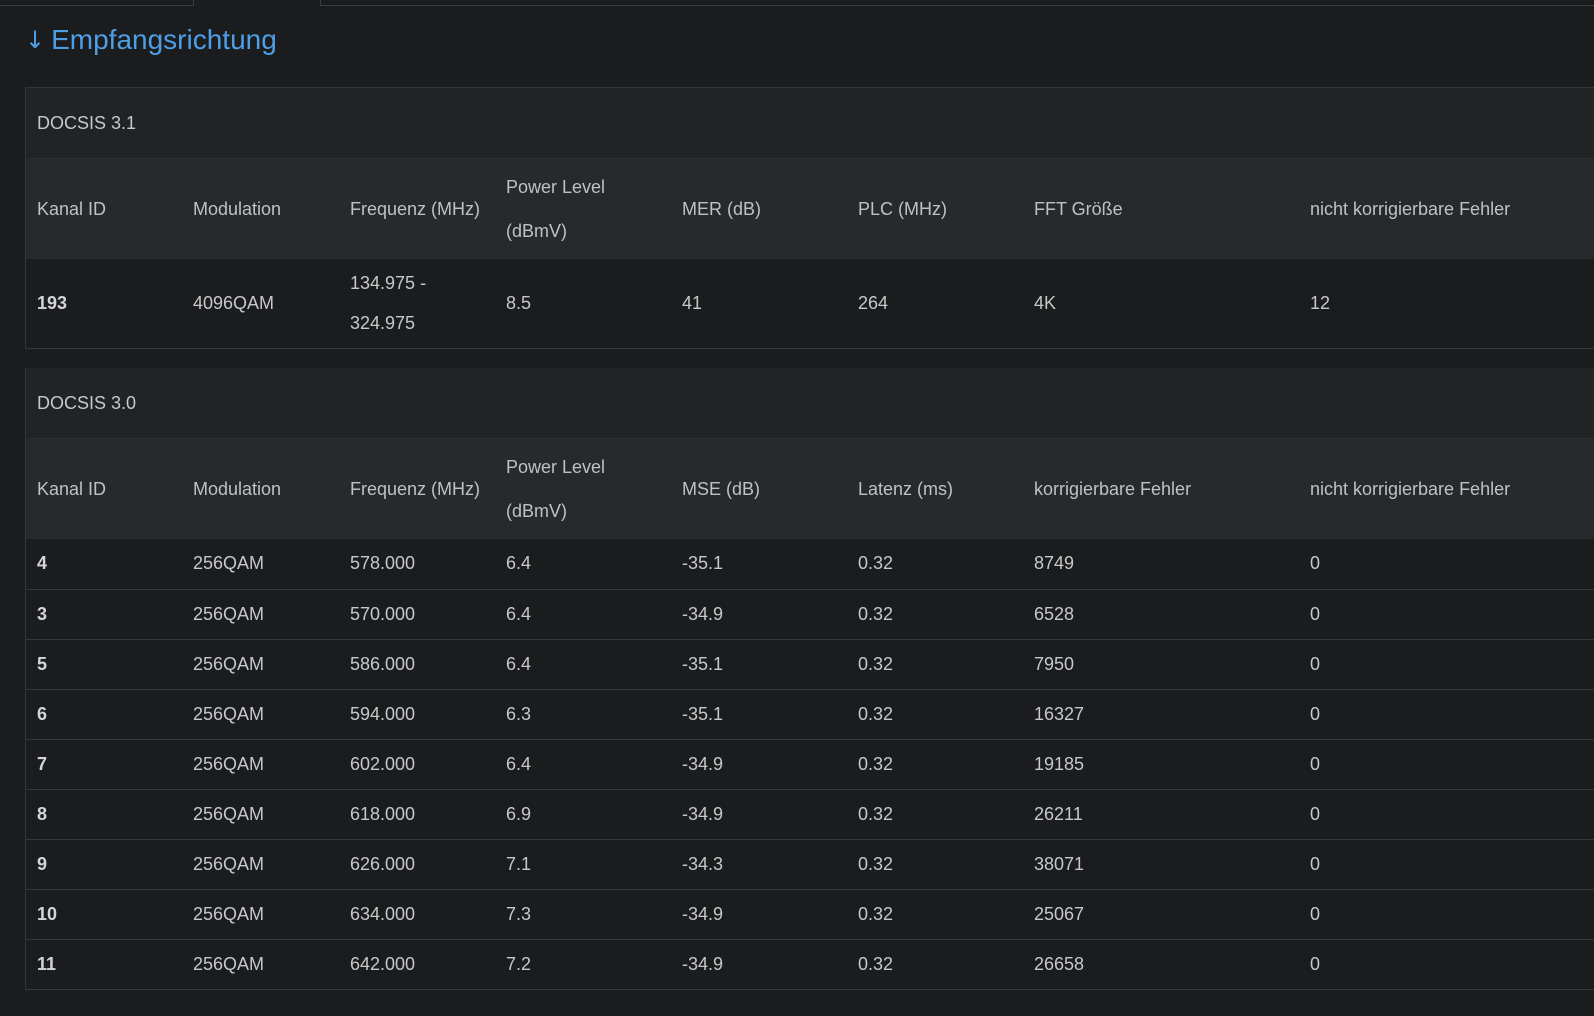  I want to click on column-header: korrigierbare Fehler, so click(1113, 489).